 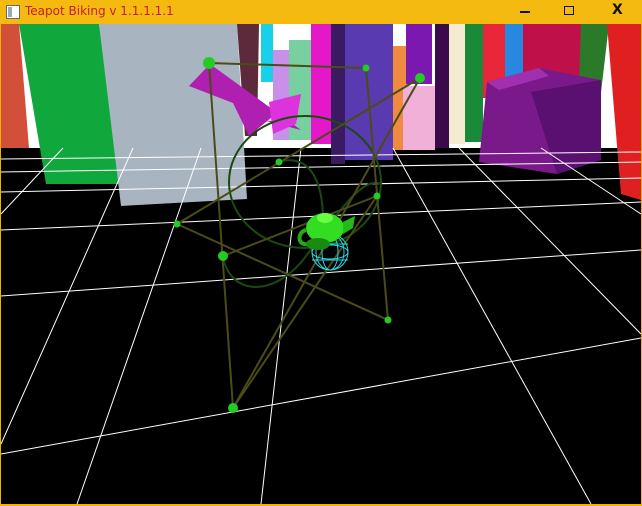 What do you see at coordinates (420, 78) in the screenshot?
I see `joint-handle` at bounding box center [420, 78].